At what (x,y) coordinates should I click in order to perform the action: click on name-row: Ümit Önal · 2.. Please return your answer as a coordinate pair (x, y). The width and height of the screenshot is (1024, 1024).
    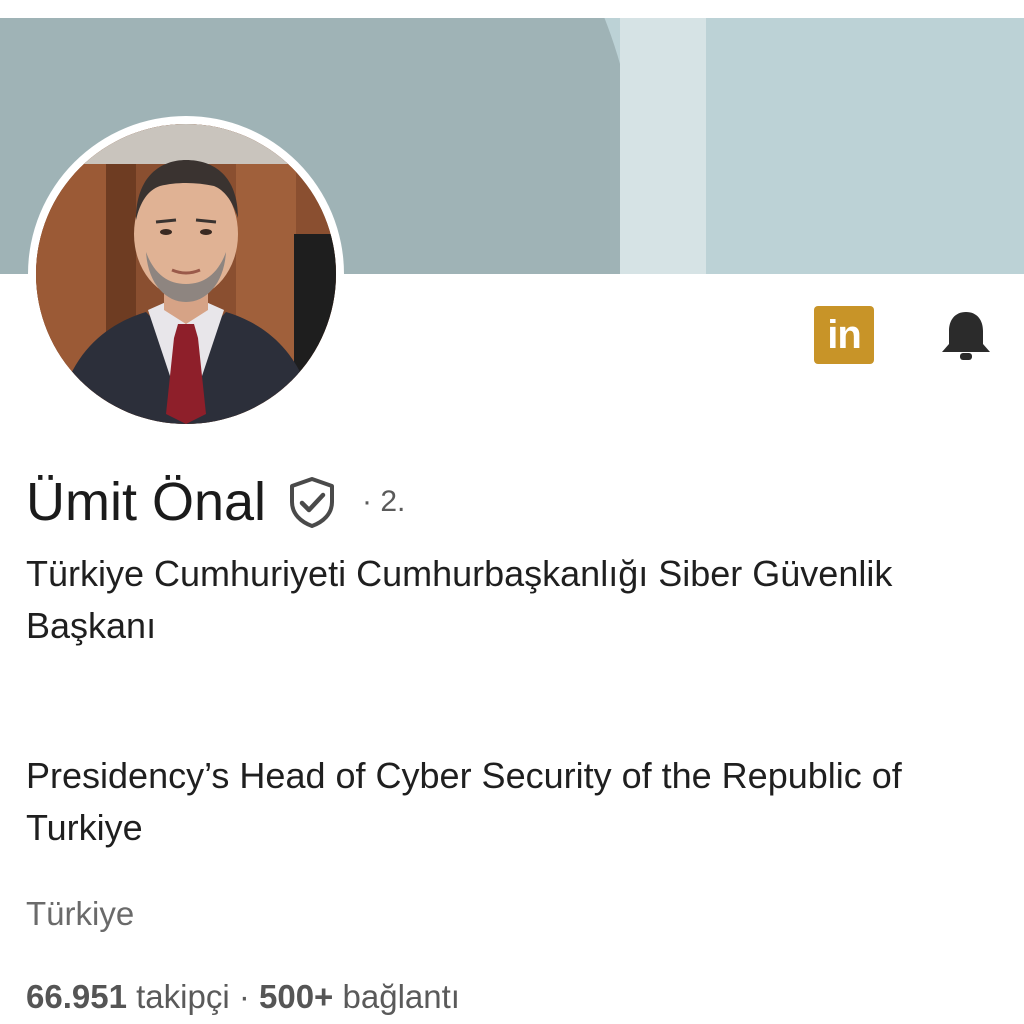
    Looking at the image, I should click on (215, 502).